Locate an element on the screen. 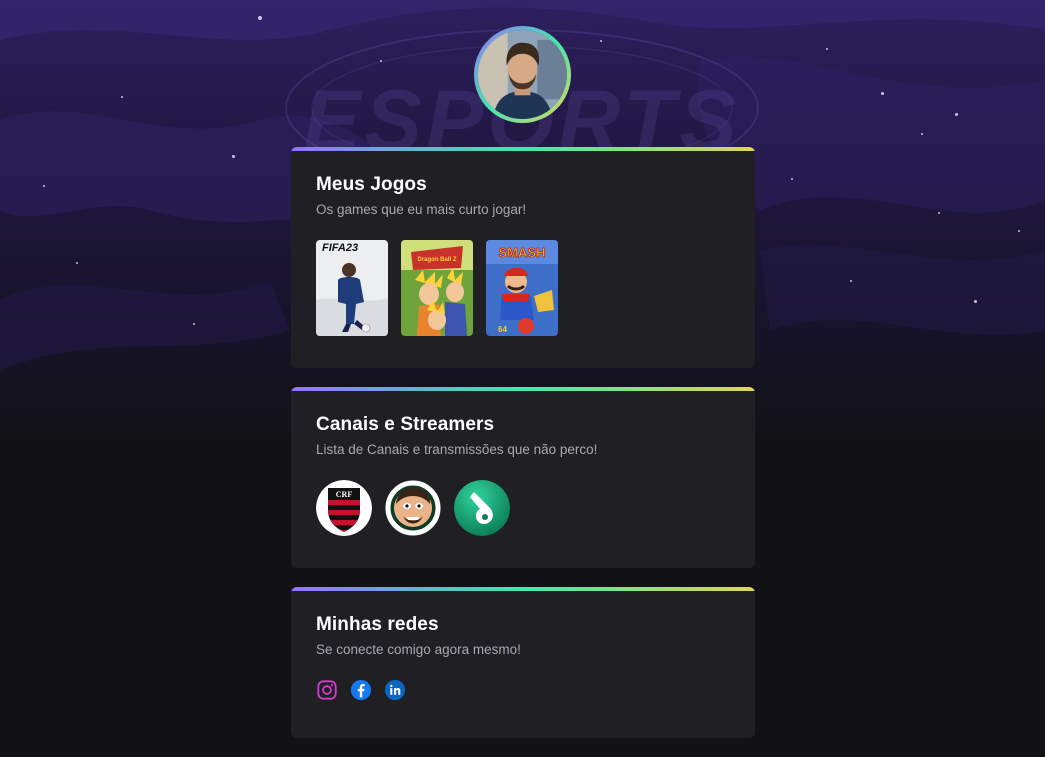  fifa23-cover-icon: FIFA23 is located at coordinates (352, 288).